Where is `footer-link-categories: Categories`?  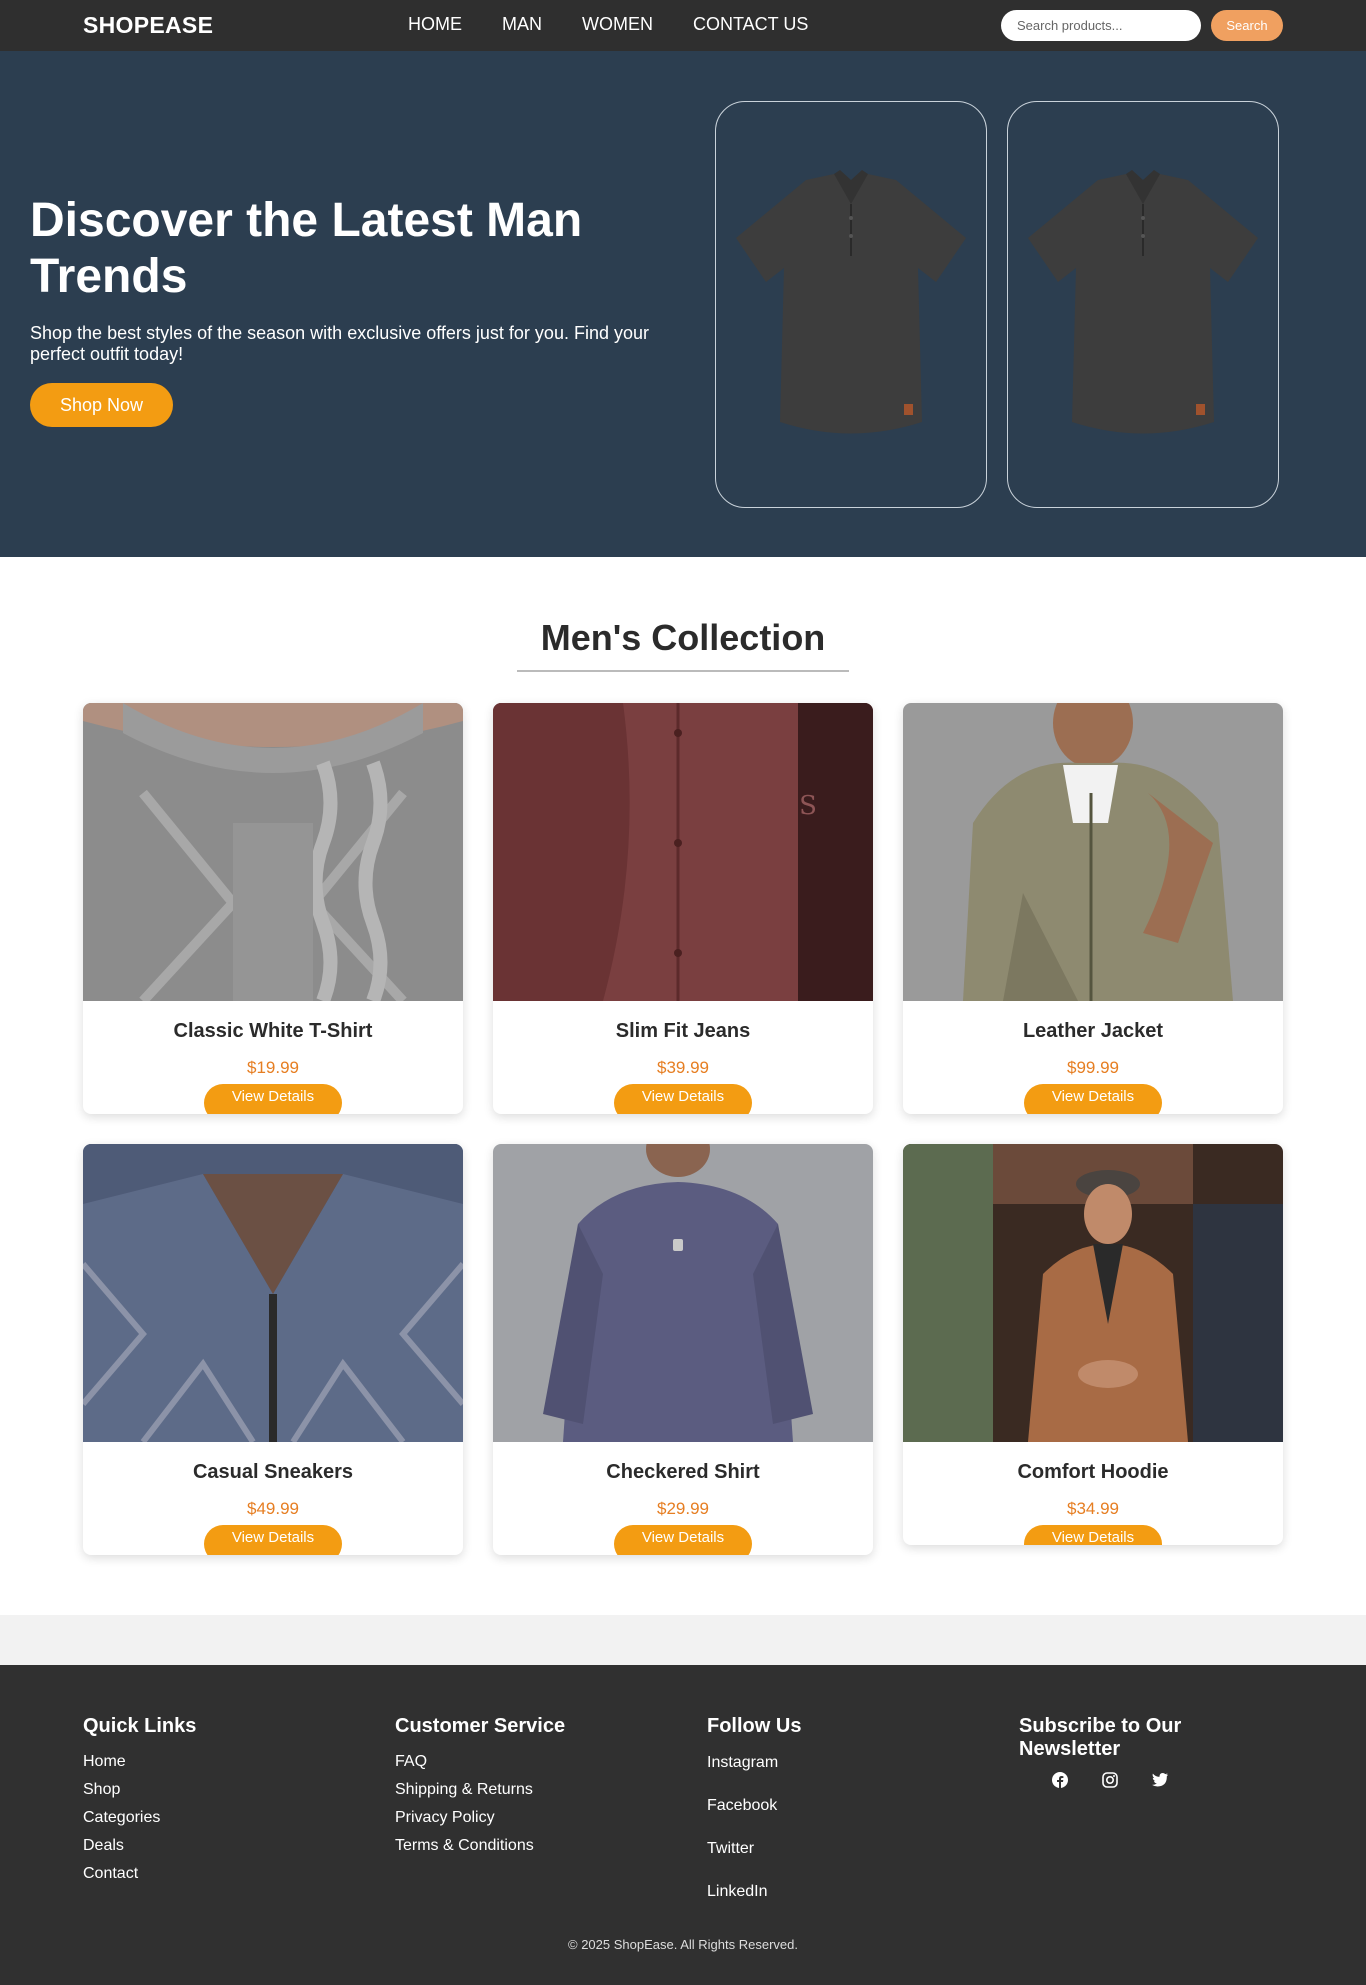
footer-link-categories: Categories is located at coordinates (121, 1817).